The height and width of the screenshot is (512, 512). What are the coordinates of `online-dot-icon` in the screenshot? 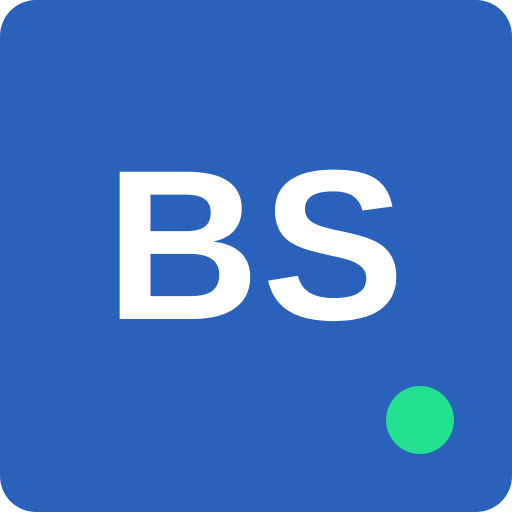 It's located at (420, 420).